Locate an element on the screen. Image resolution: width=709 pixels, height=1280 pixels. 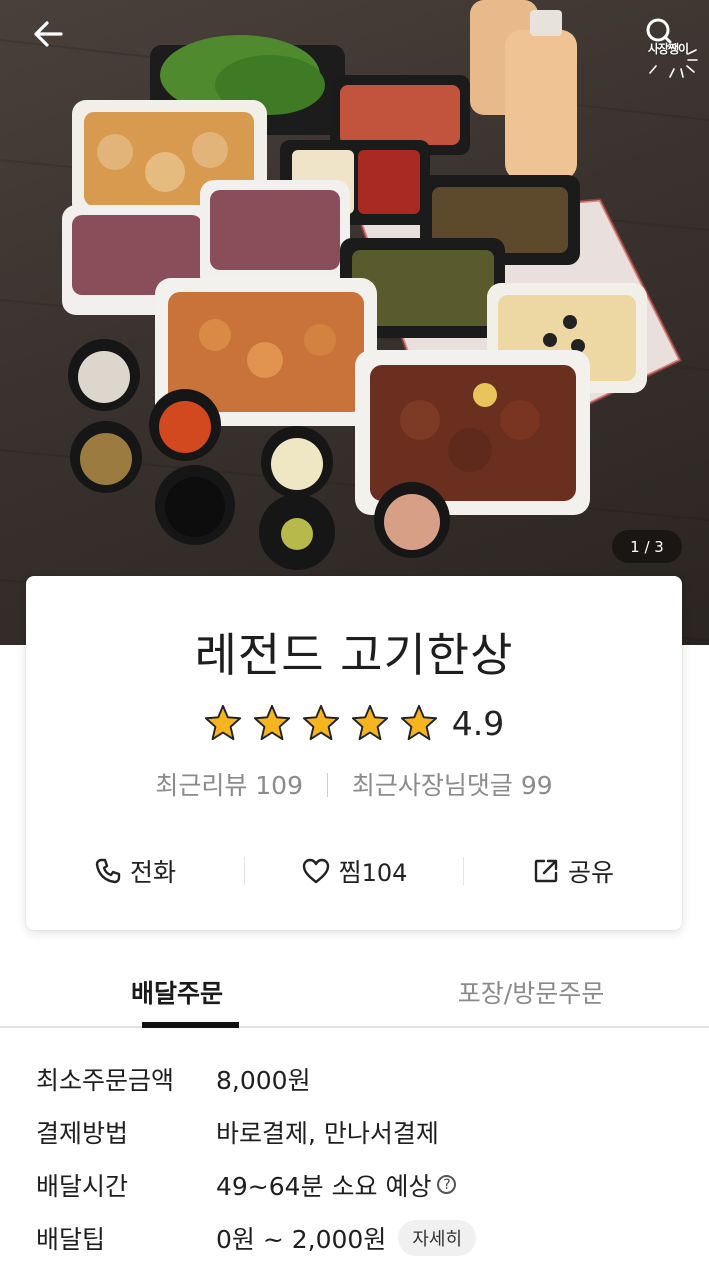
tab-delivery-label: 배달주문 is located at coordinates (176, 993).